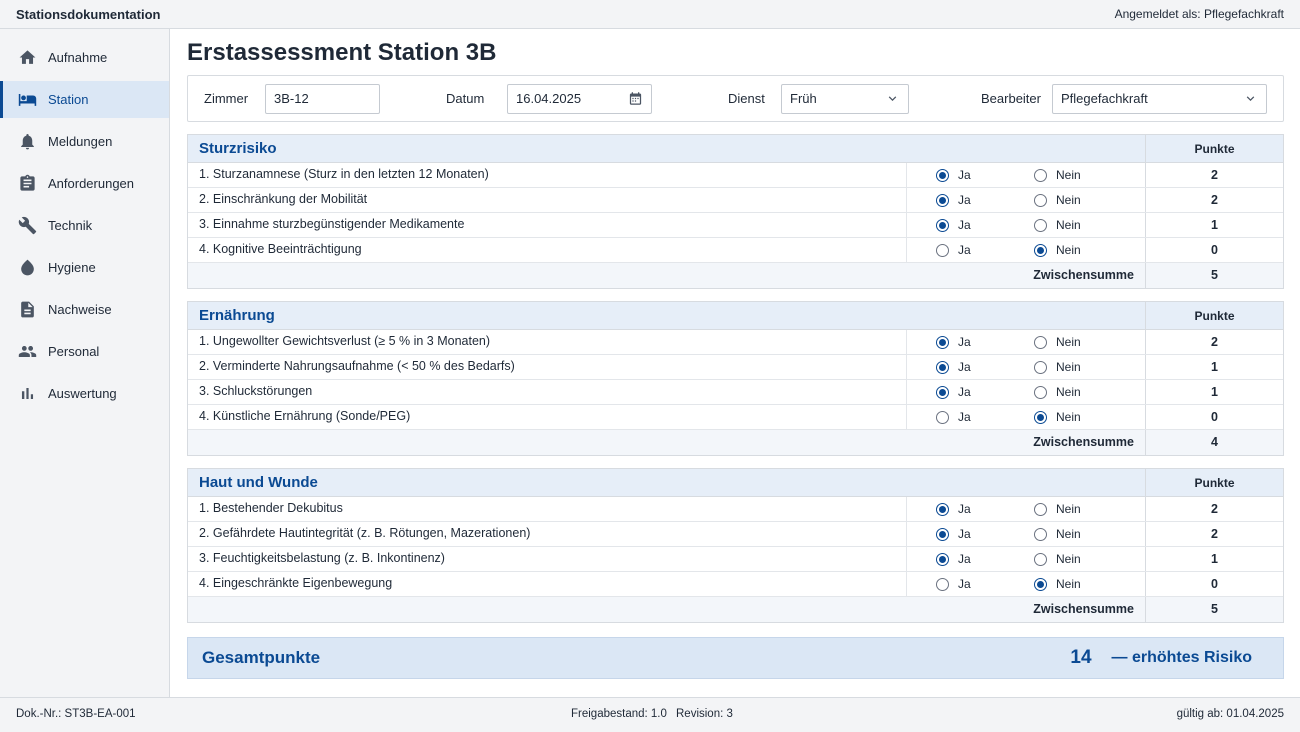  What do you see at coordinates (1083, 442) in the screenshot?
I see `subtotal-label: Zwischensumme` at bounding box center [1083, 442].